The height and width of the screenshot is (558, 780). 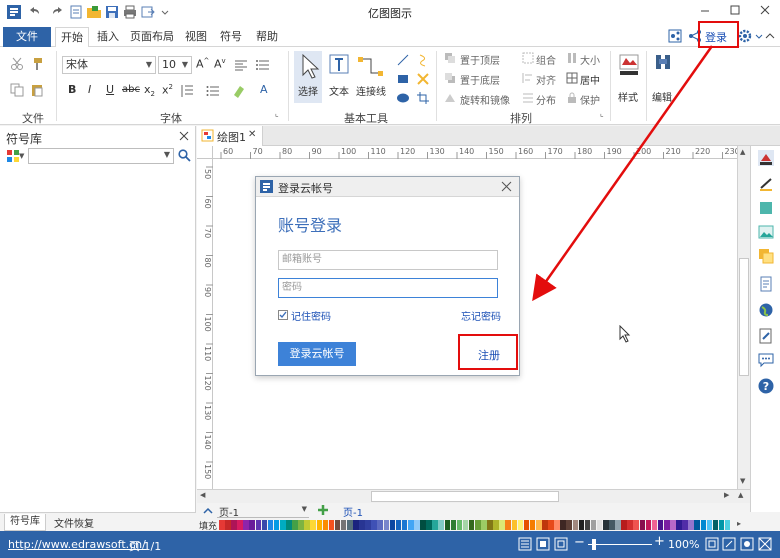 What do you see at coordinates (765, 544) in the screenshot?
I see `full-view-icon` at bounding box center [765, 544].